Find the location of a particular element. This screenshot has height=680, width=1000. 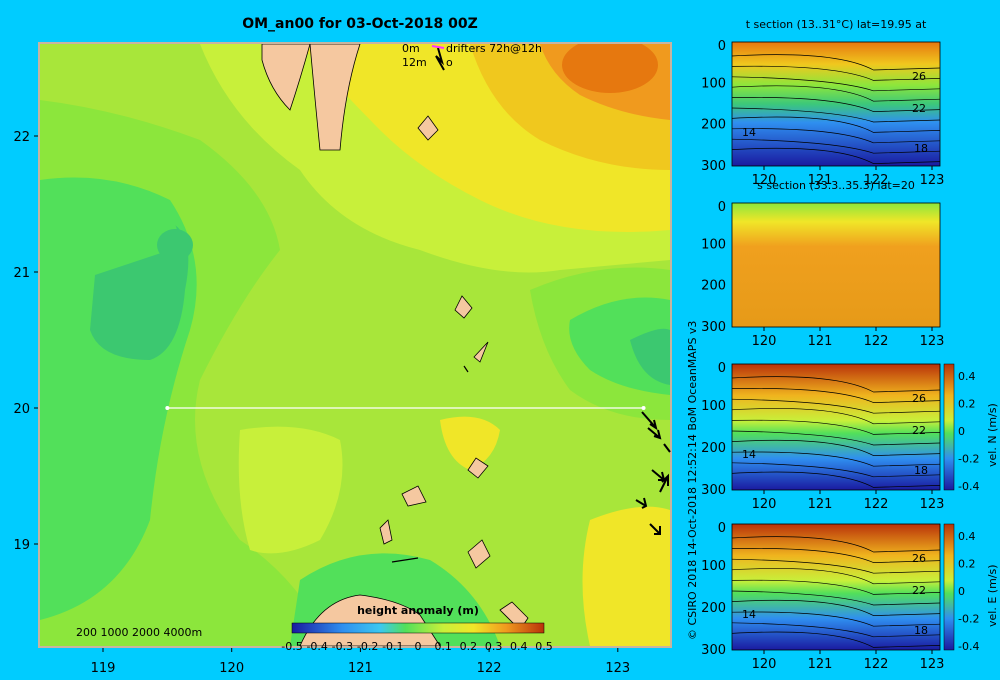

legend-level-0: 0m is located at coordinates (411, 48).